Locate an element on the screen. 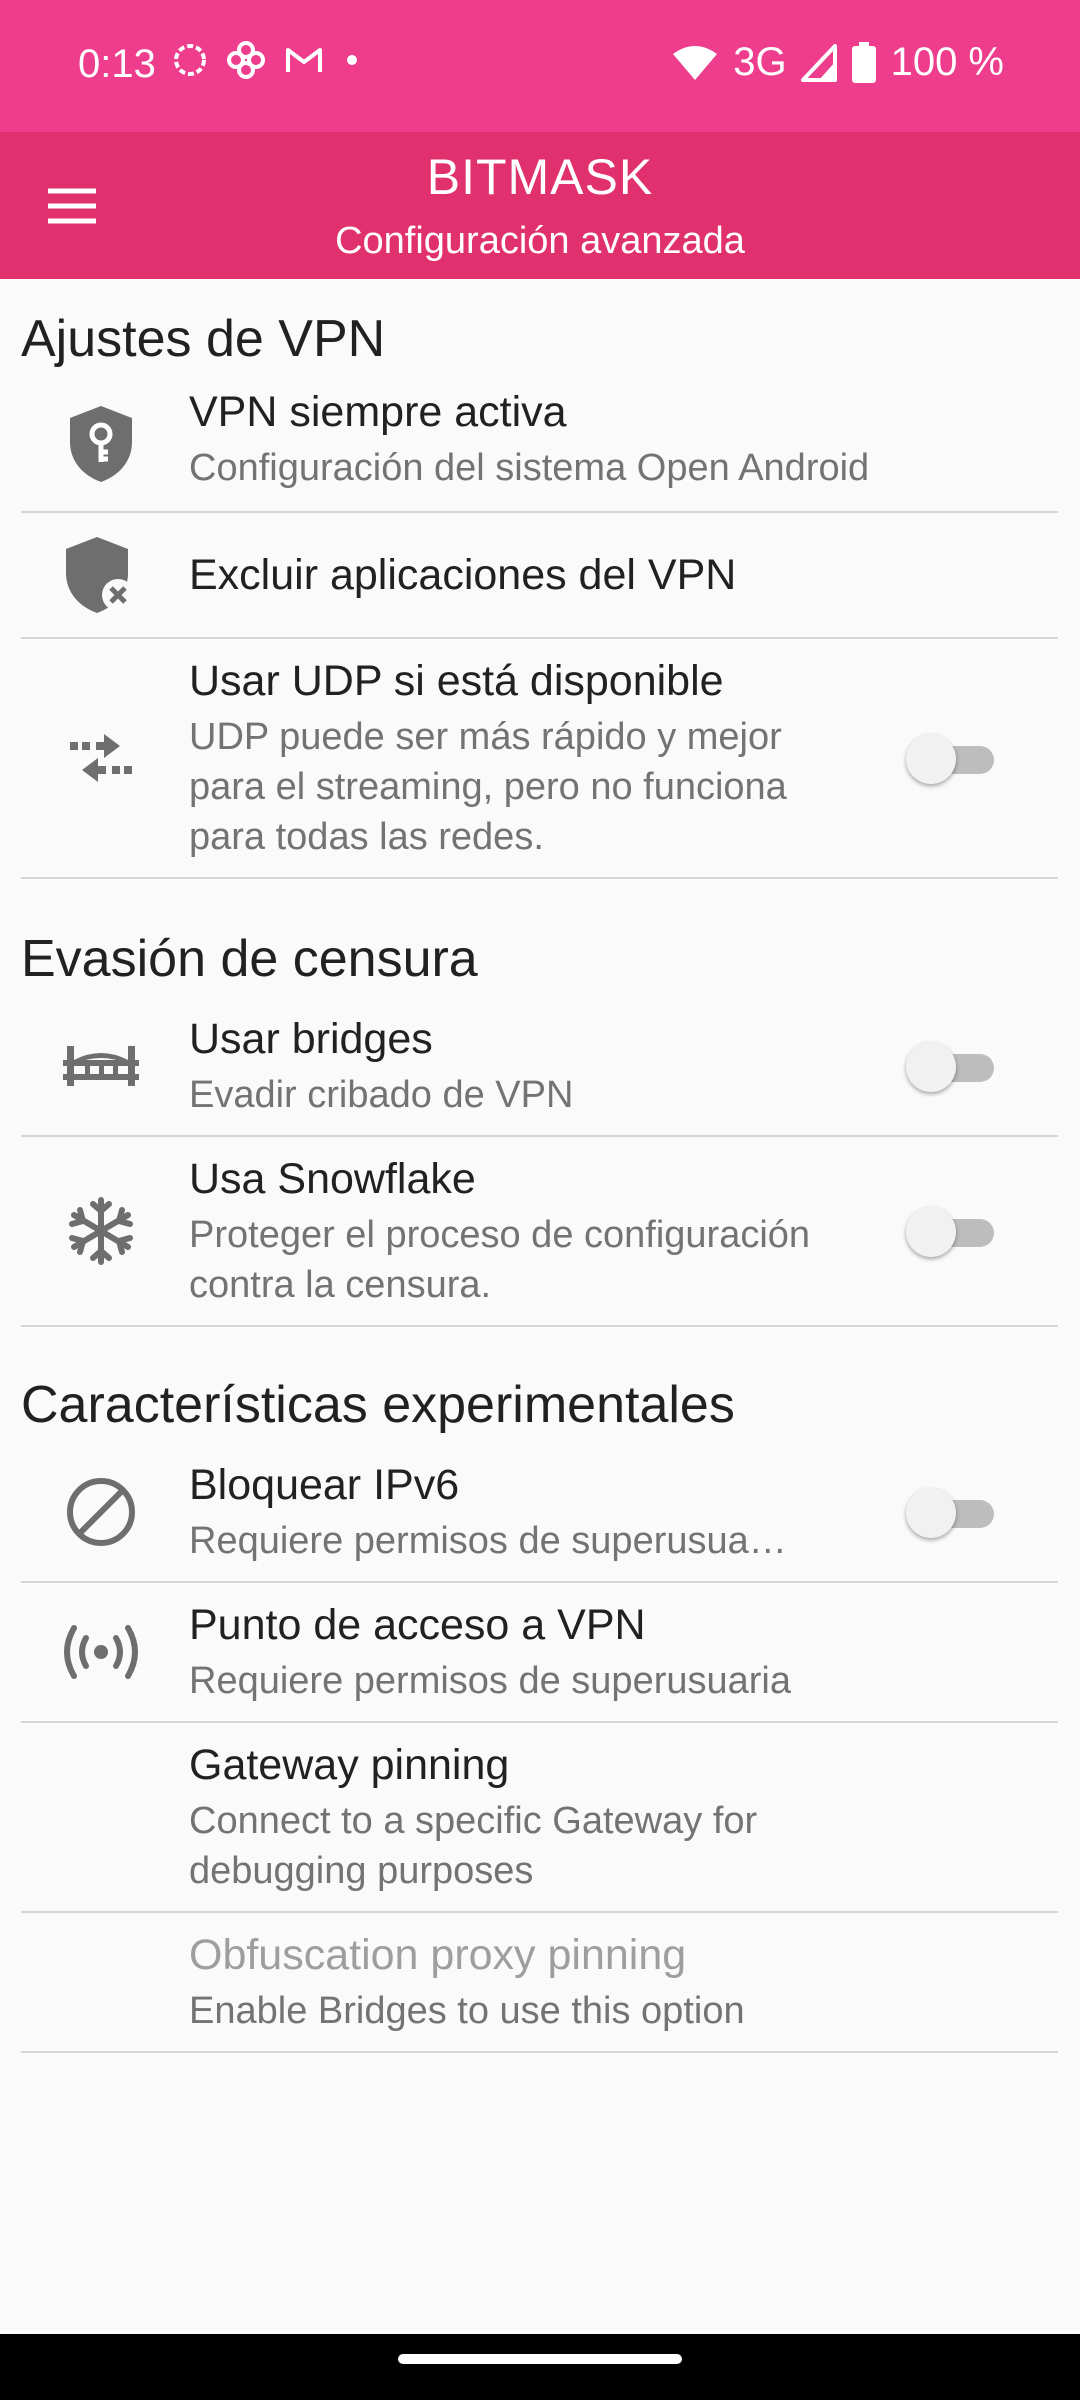 Image resolution: width=1080 pixels, height=2400 pixels. bridge-icon is located at coordinates (101, 1066).